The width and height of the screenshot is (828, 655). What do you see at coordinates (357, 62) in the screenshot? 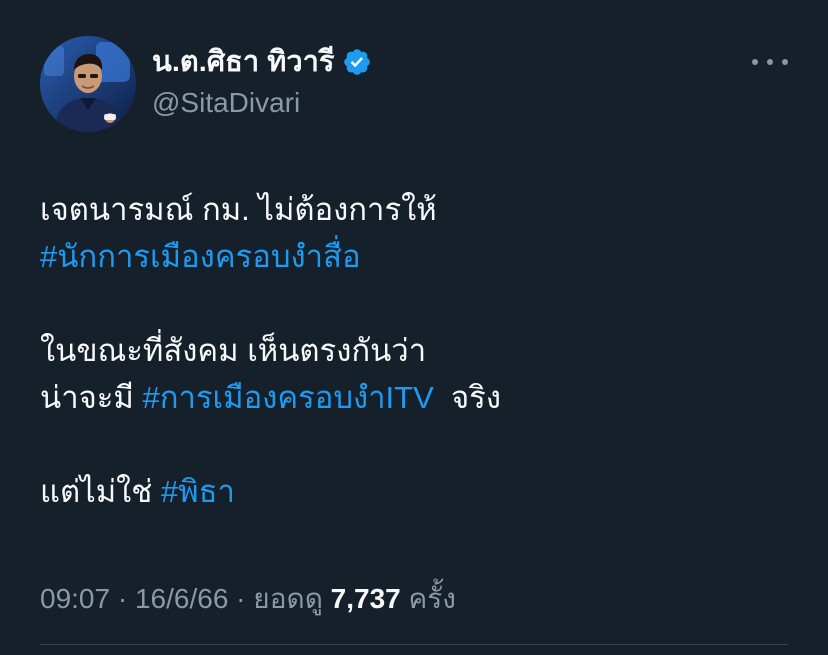
I see `verified-badge-icon` at bounding box center [357, 62].